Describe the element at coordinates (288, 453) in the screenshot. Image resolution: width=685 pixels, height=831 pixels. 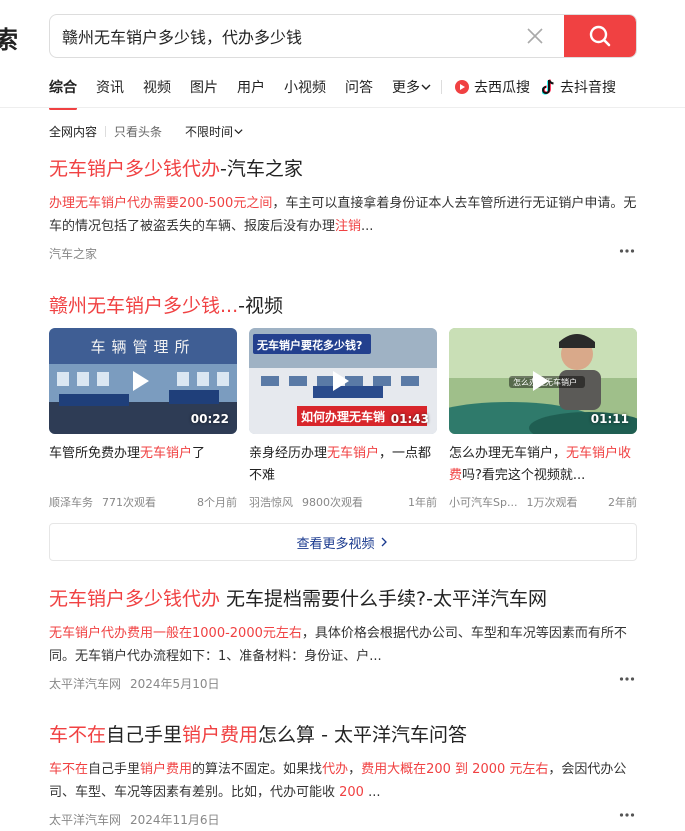
I see `video-title-text: 亲身经历办理` at that location.